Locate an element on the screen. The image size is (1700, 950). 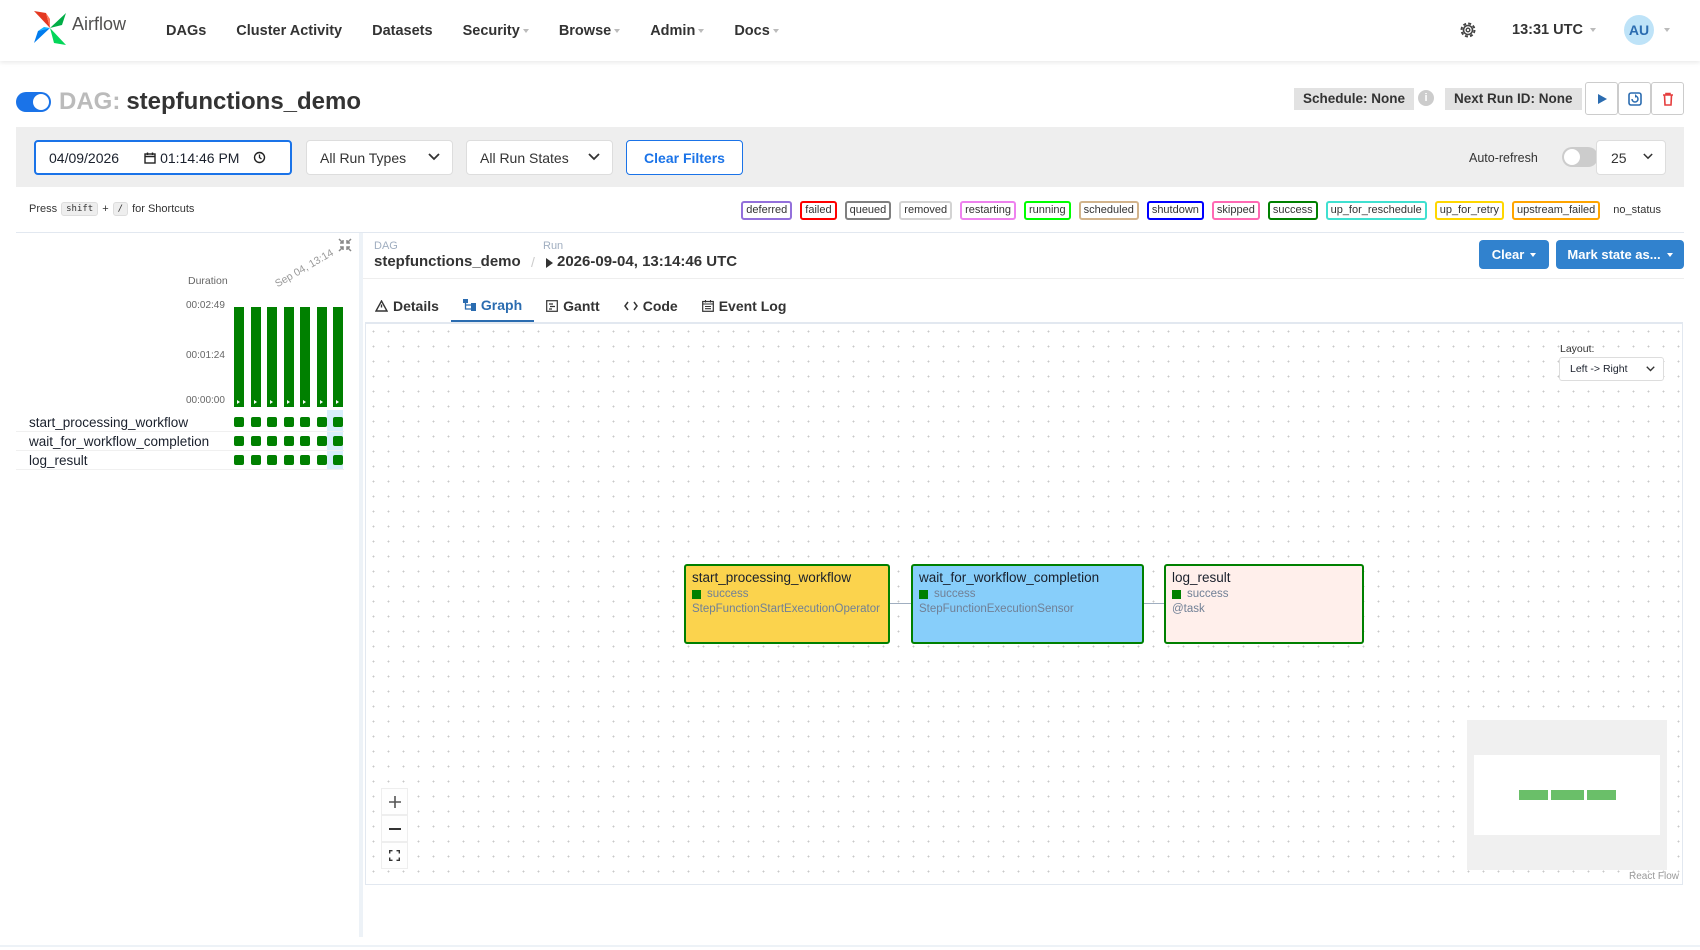
parse-dag-button is located at coordinates (1634, 98).